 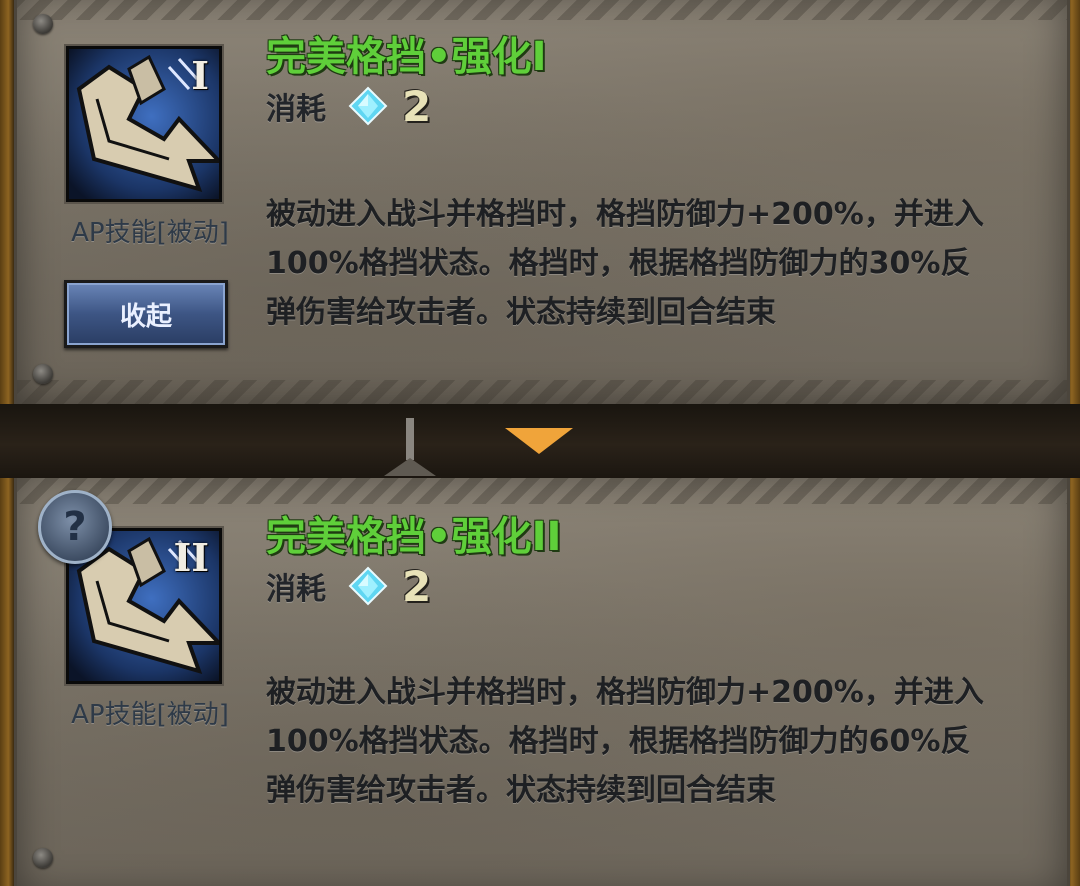 I want to click on skill-icon-parry-1: I, so click(x=144, y=124).